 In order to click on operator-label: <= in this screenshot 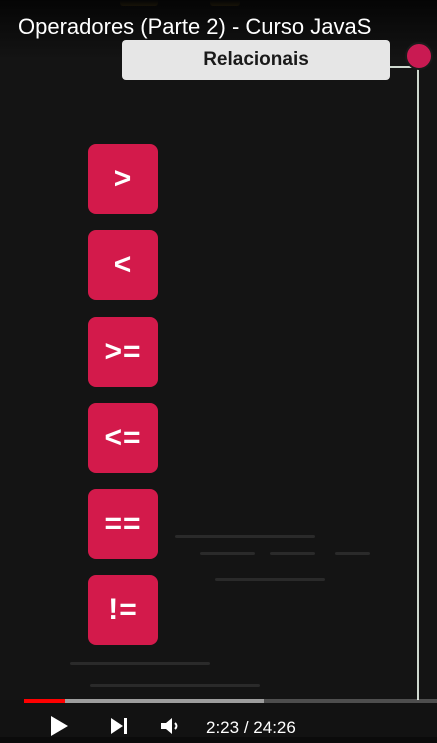, I will do `click(123, 437)`.